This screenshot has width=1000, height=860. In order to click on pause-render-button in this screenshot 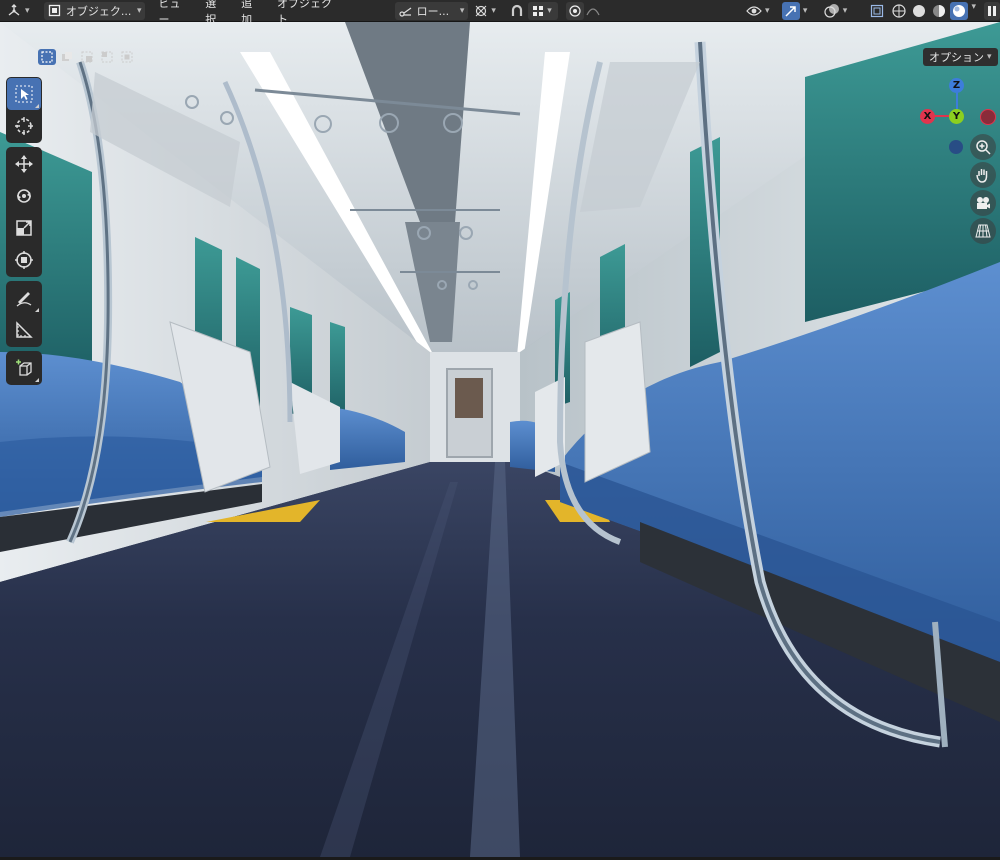, I will do `click(992, 10)`.